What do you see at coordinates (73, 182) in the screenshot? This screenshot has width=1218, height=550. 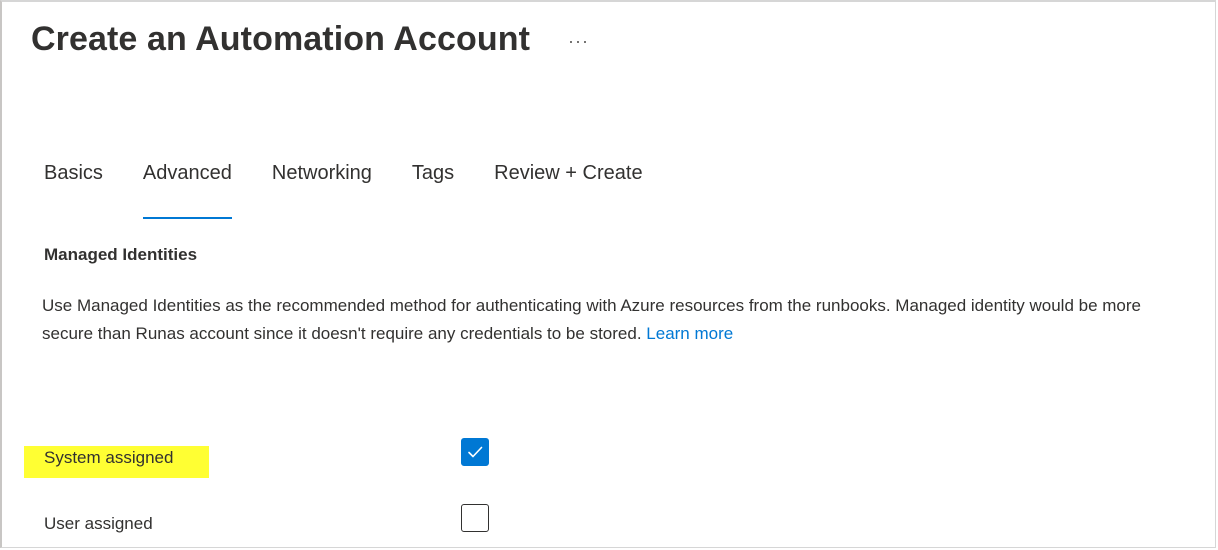 I see `tab-basics: Basics` at bounding box center [73, 182].